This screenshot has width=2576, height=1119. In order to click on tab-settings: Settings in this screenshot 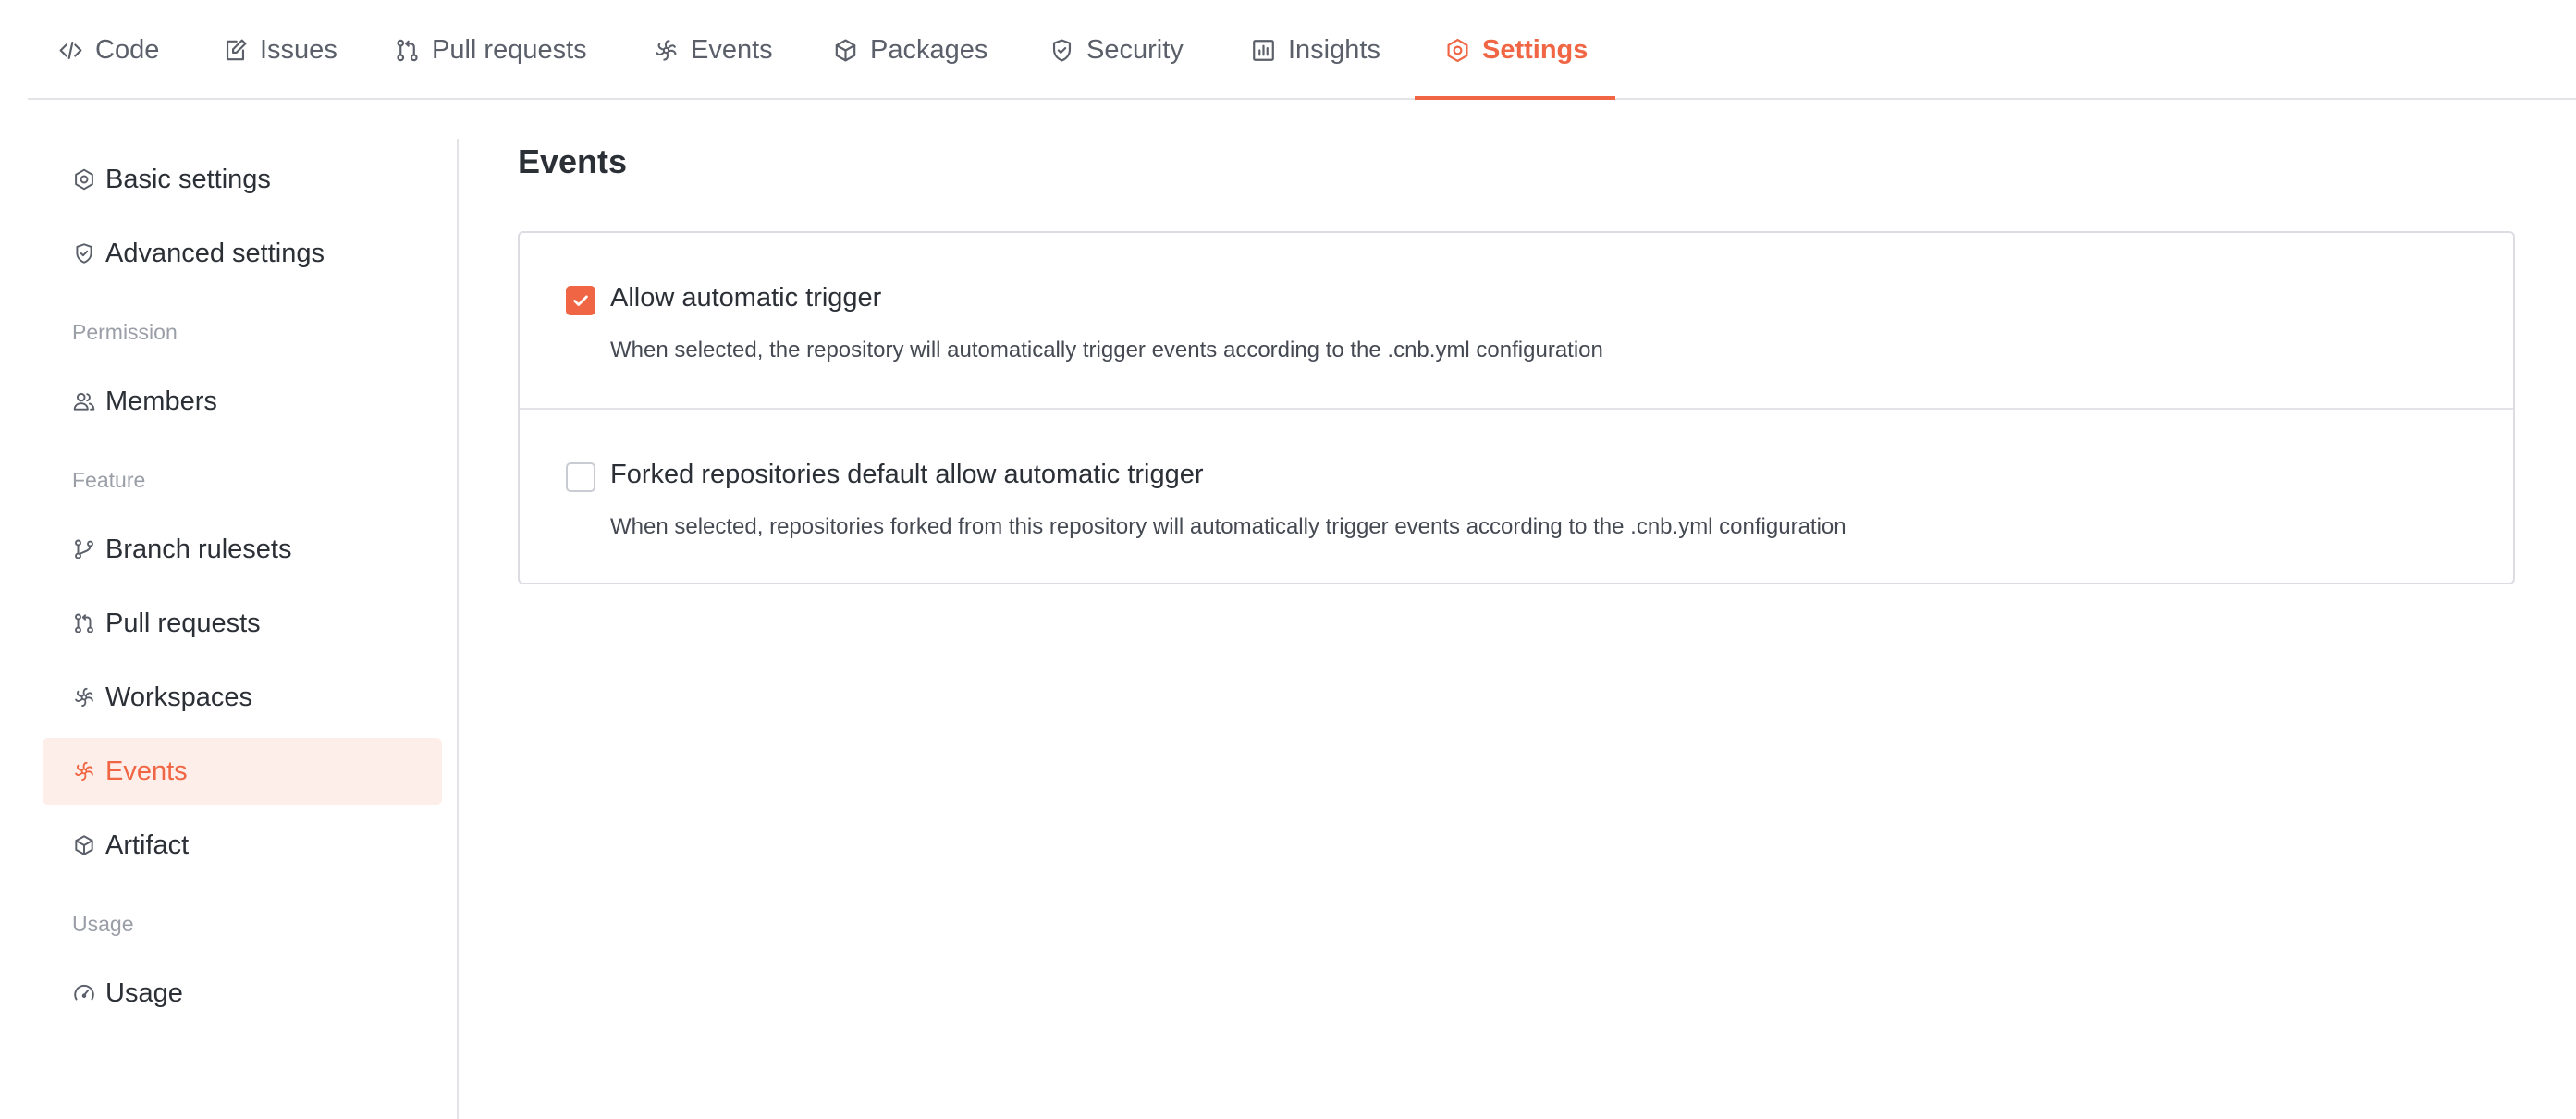, I will do `click(1516, 50)`.